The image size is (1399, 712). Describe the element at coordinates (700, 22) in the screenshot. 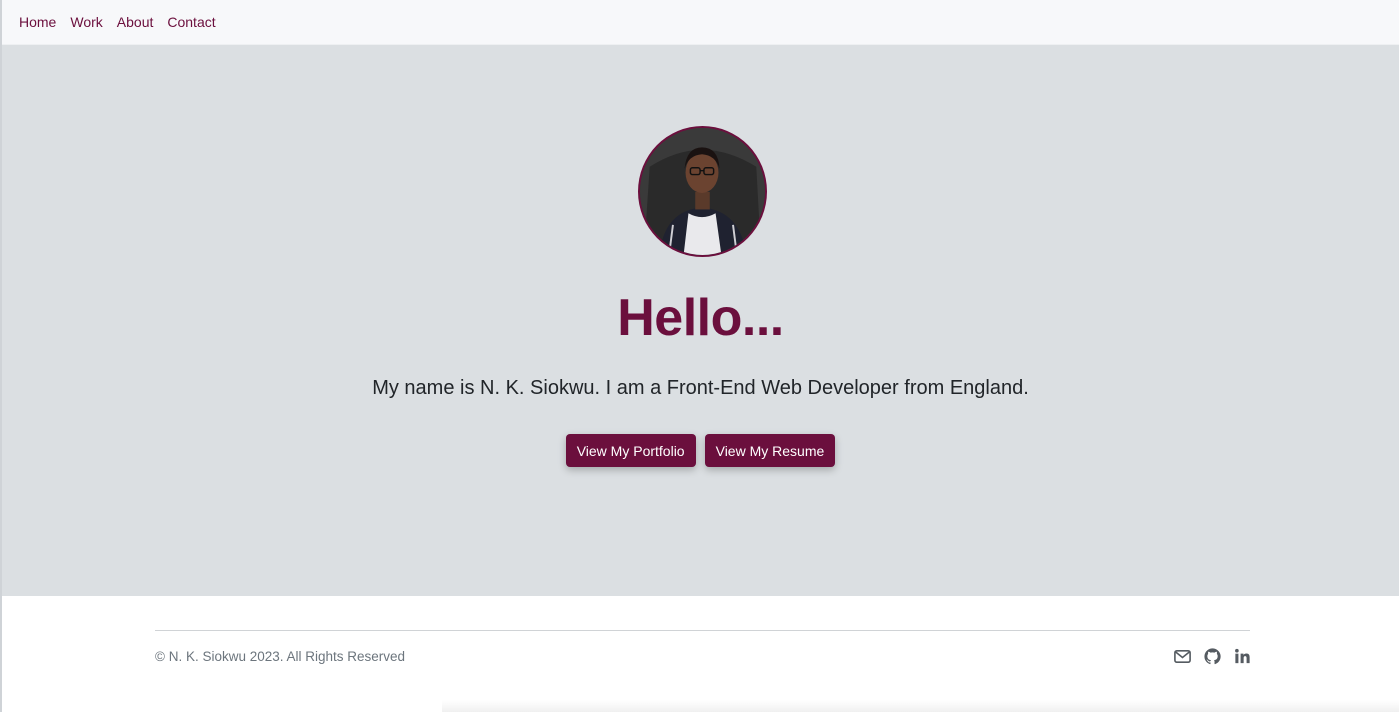

I see `navbar: Home Work About Contact` at that location.